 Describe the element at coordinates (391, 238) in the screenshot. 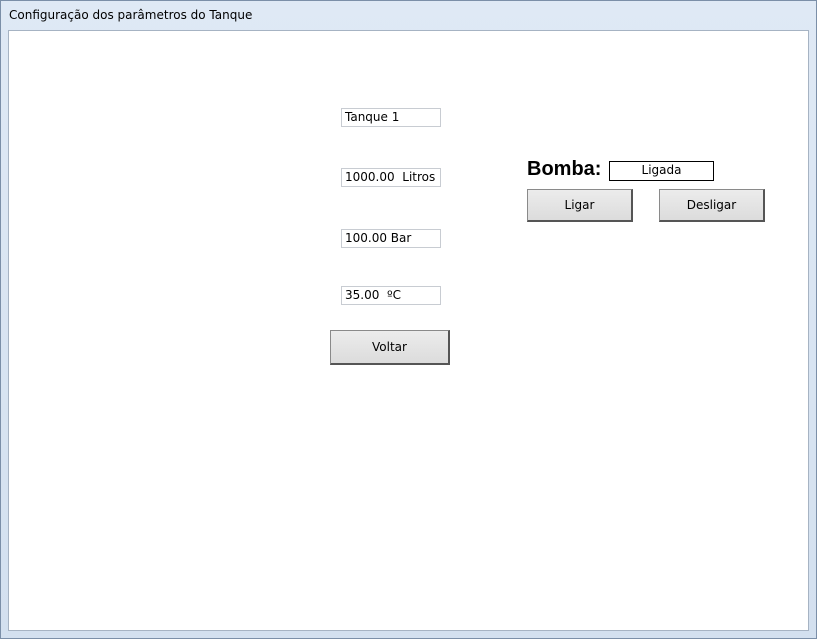

I see `pressure-field: 100.00 Bar` at that location.